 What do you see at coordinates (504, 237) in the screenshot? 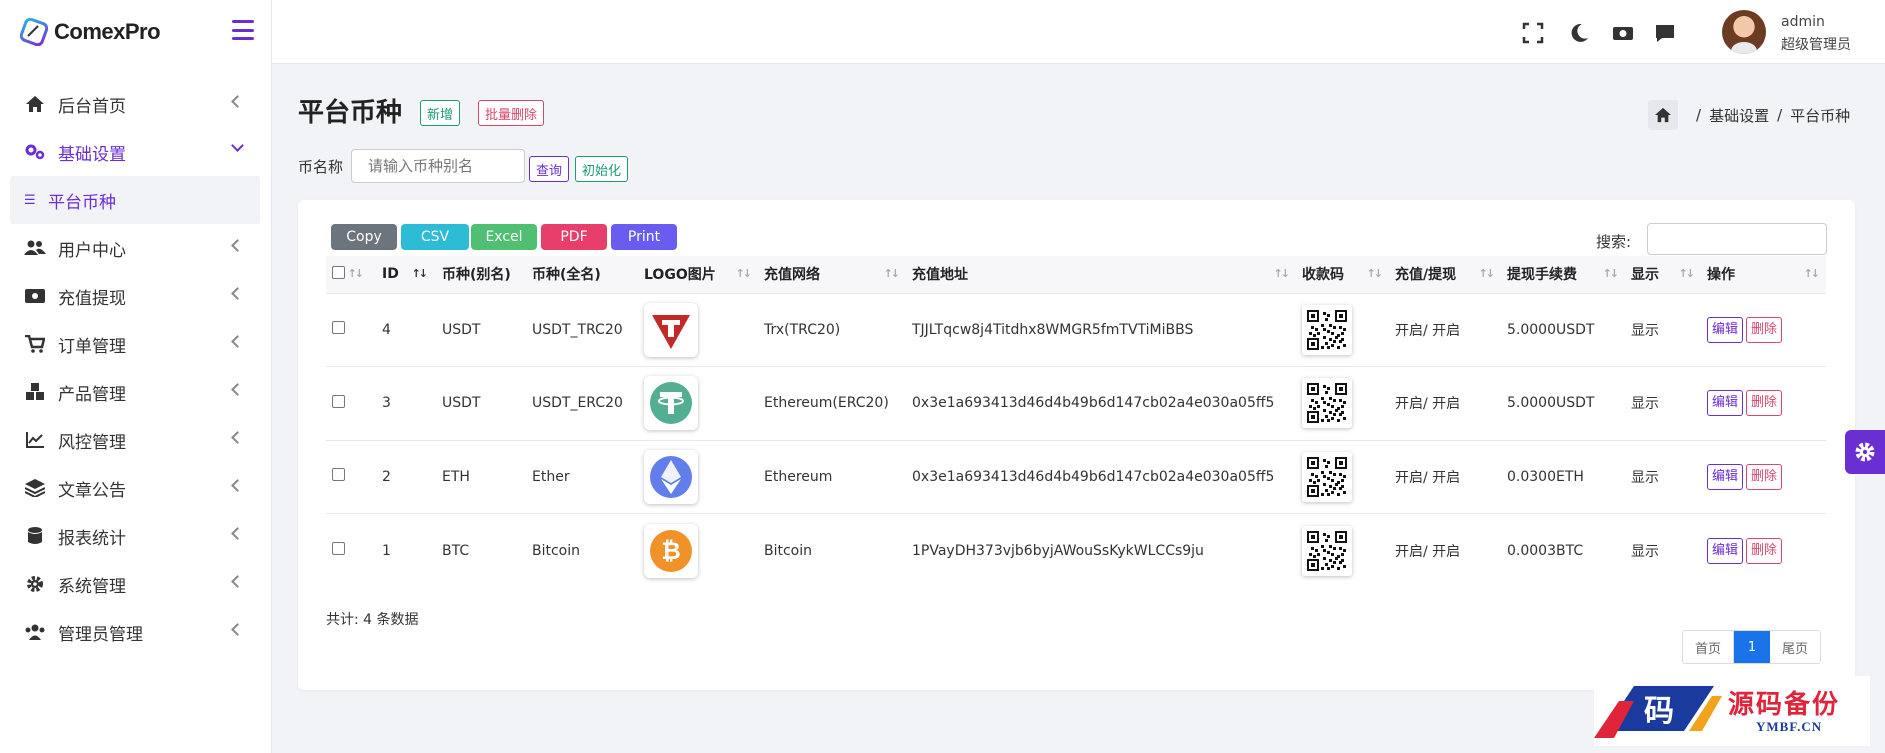
I see `export-excel-button: Excel` at bounding box center [504, 237].